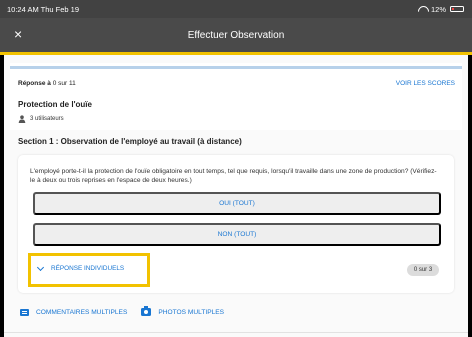  Describe the element at coordinates (60, 9) in the screenshot. I see `status-date: Thu Feb 19` at that location.